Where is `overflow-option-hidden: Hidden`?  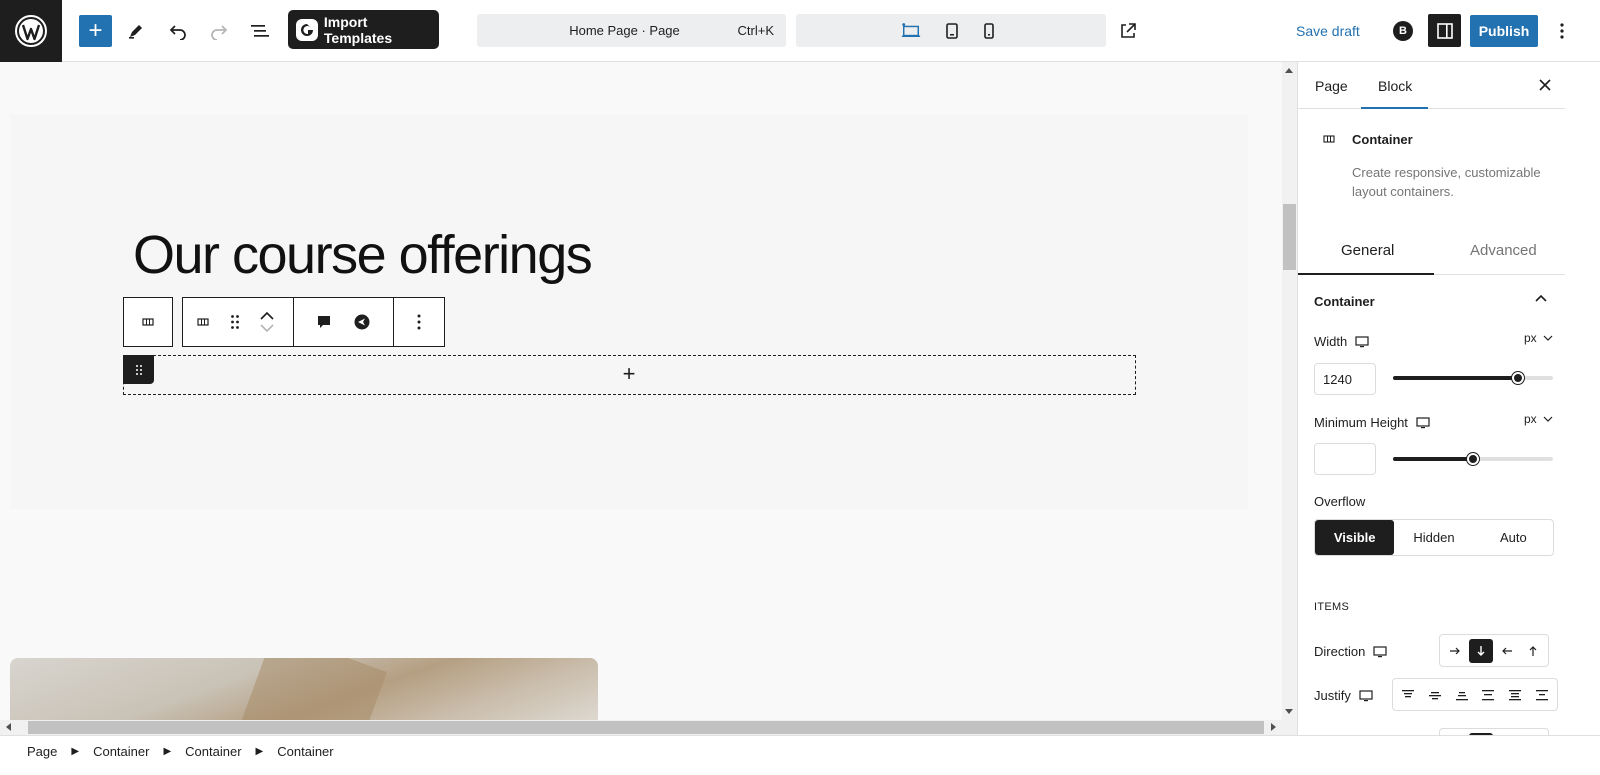 overflow-option-hidden: Hidden is located at coordinates (1433, 537).